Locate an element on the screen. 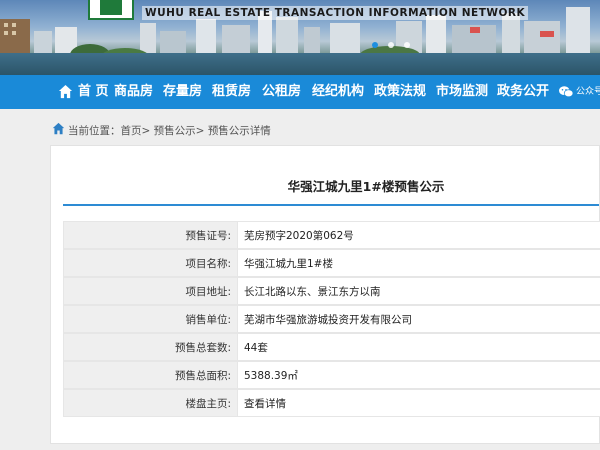 This screenshot has width=600, height=450. presale-cert-value: 芜房预字2020第062号 is located at coordinates (418, 235).